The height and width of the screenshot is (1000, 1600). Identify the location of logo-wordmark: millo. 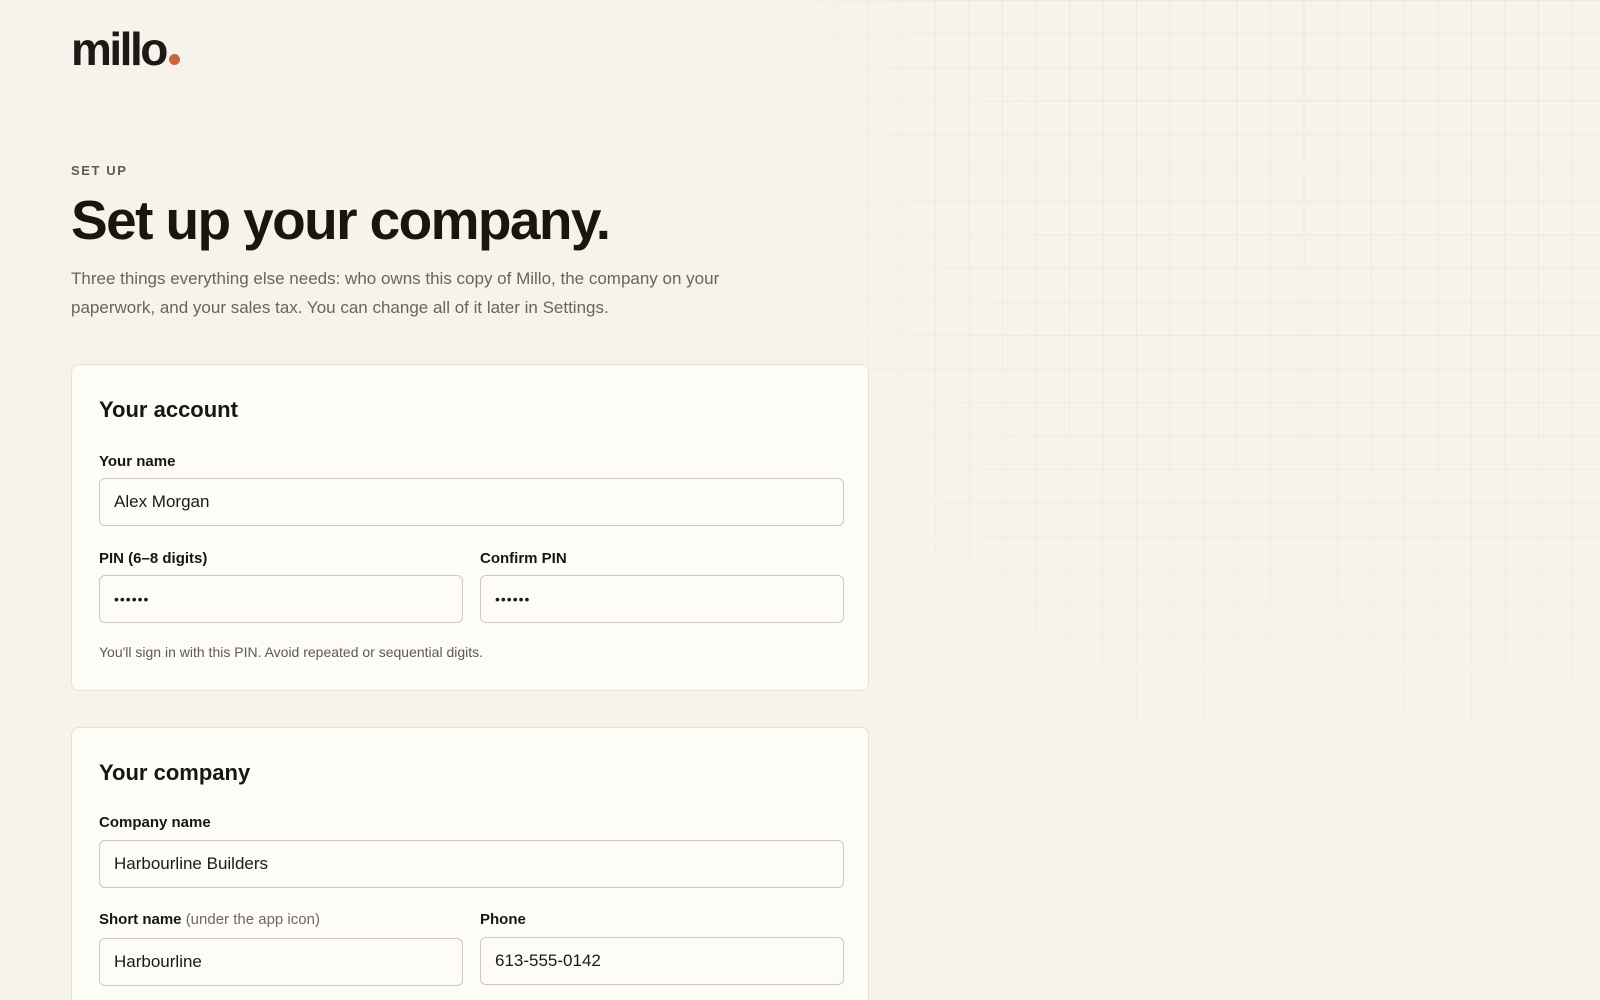
(119, 49).